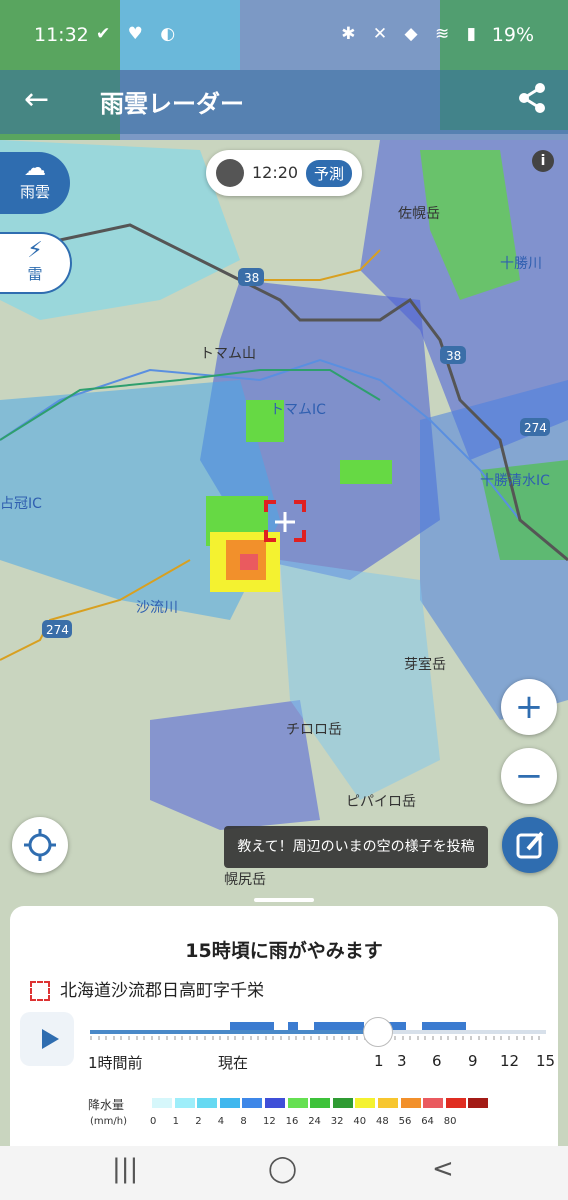 This screenshot has width=568, height=1200. I want to click on zoom-out-button: −, so click(529, 776).